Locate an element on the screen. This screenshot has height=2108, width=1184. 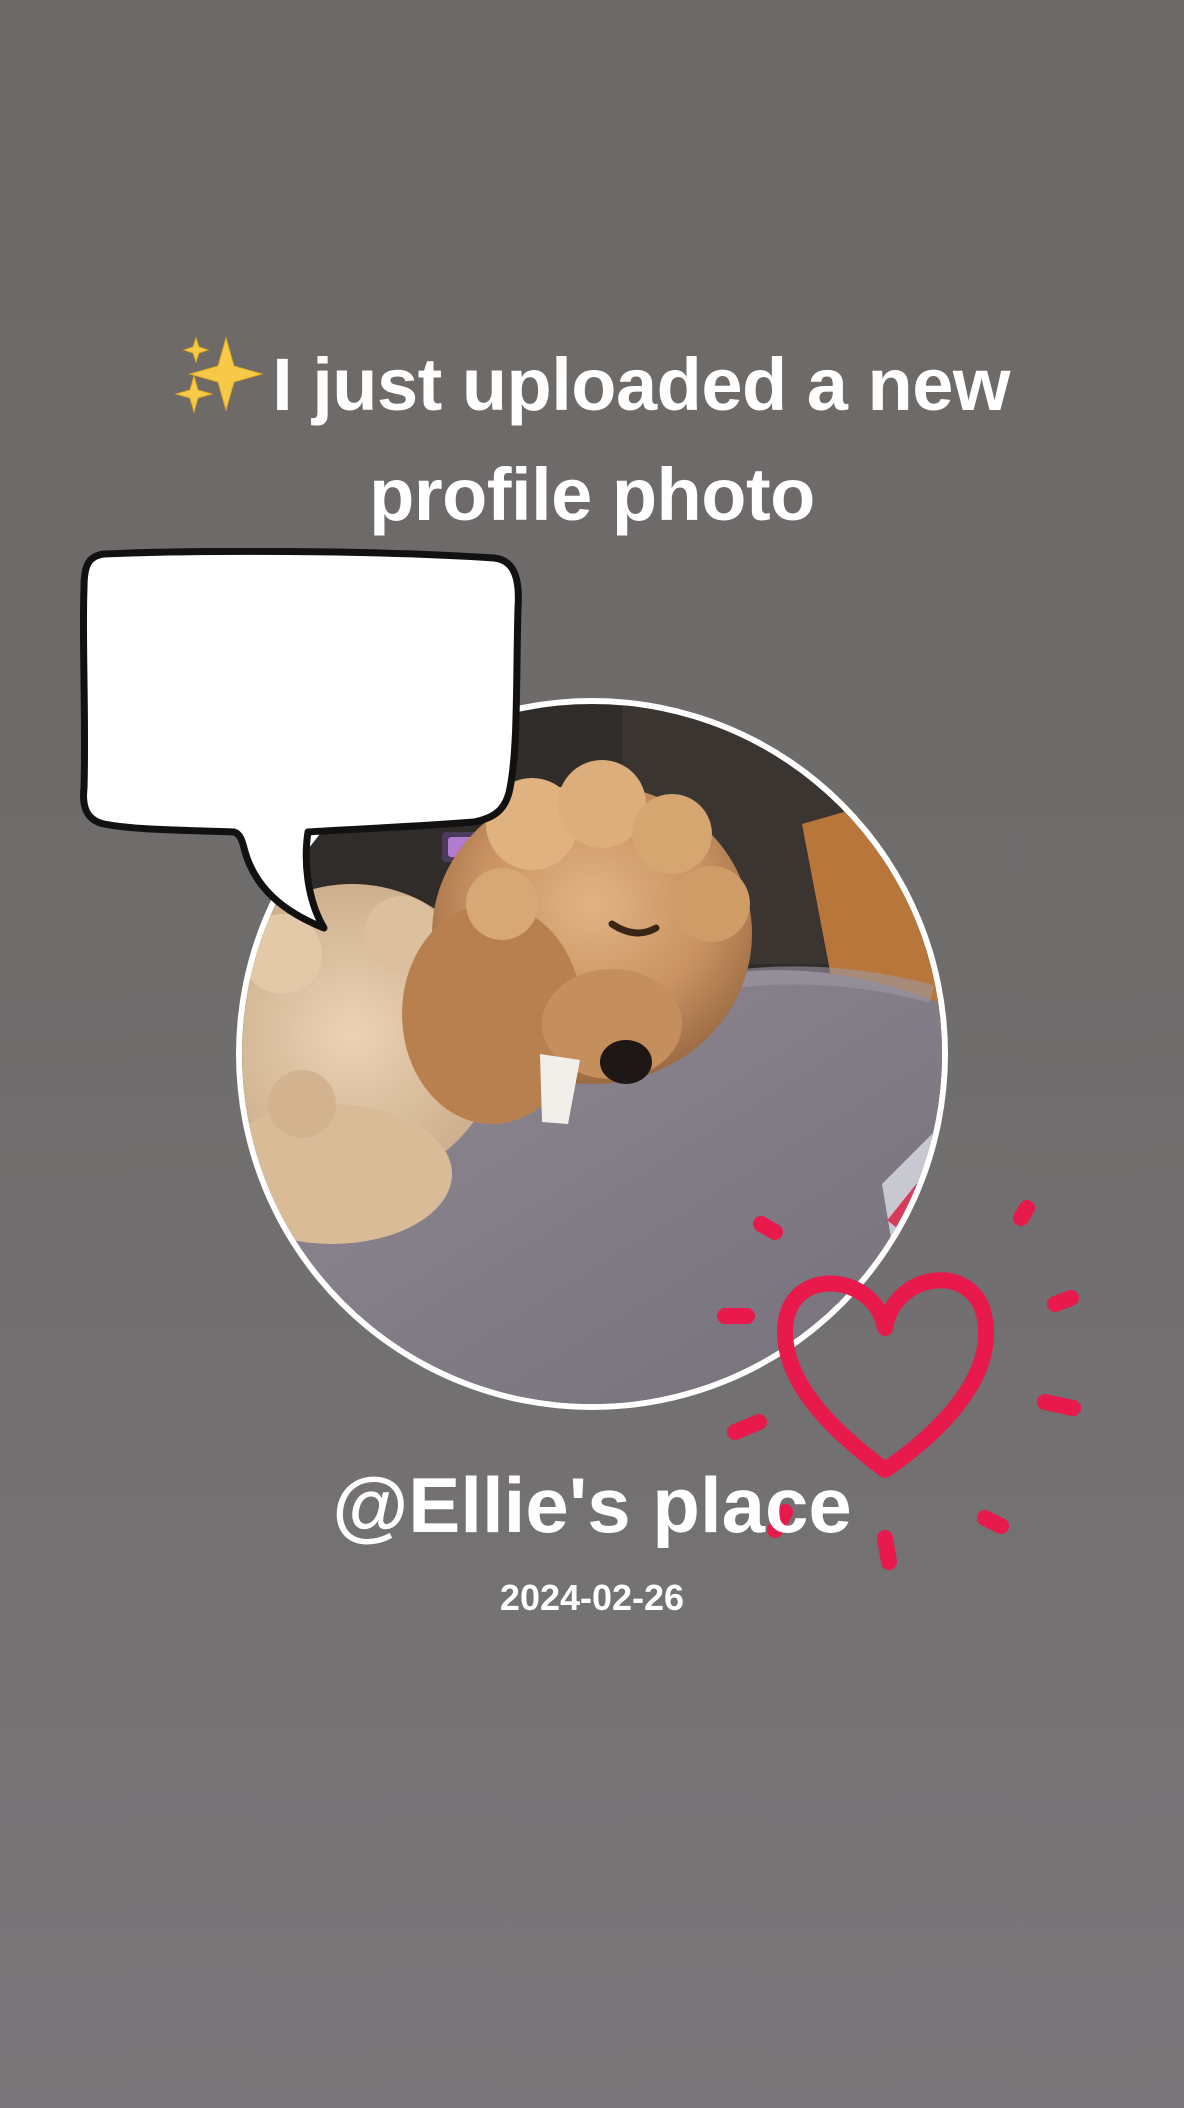
sparkles-icon is located at coordinates (220, 376).